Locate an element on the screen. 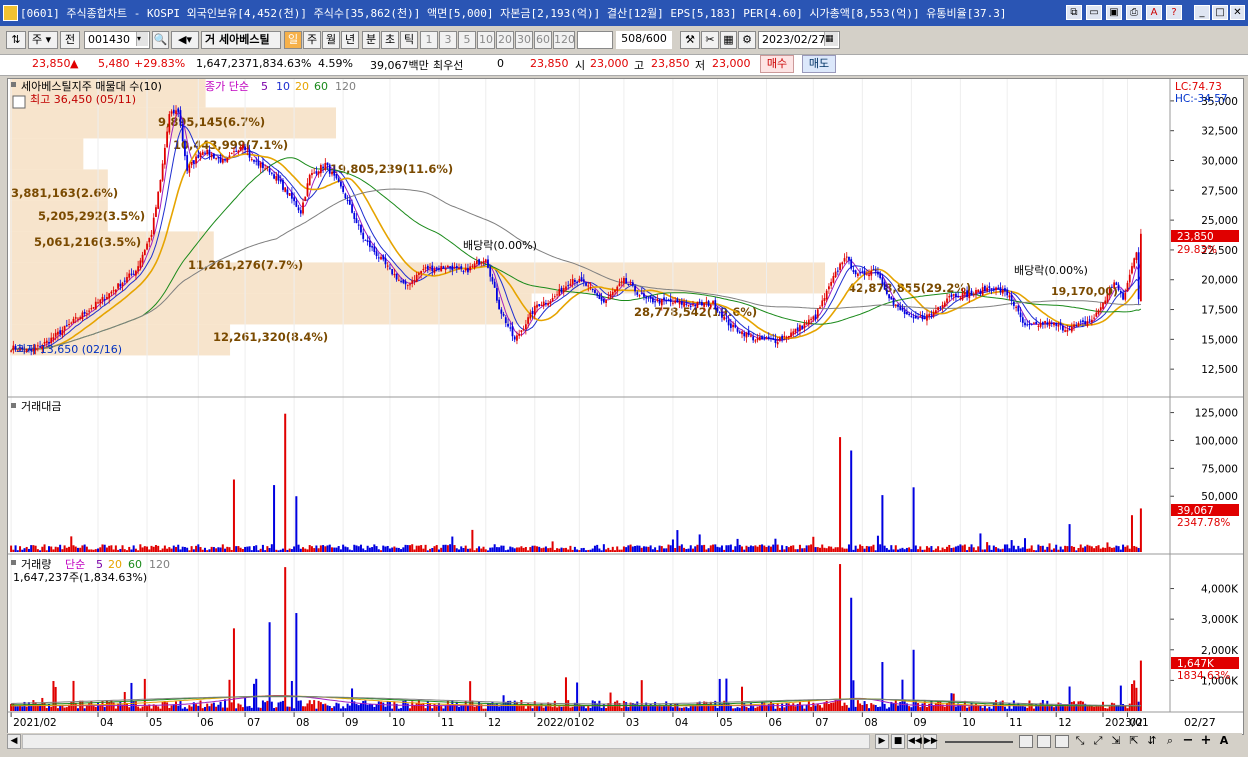  unit-30-button: 30 is located at coordinates (524, 40).